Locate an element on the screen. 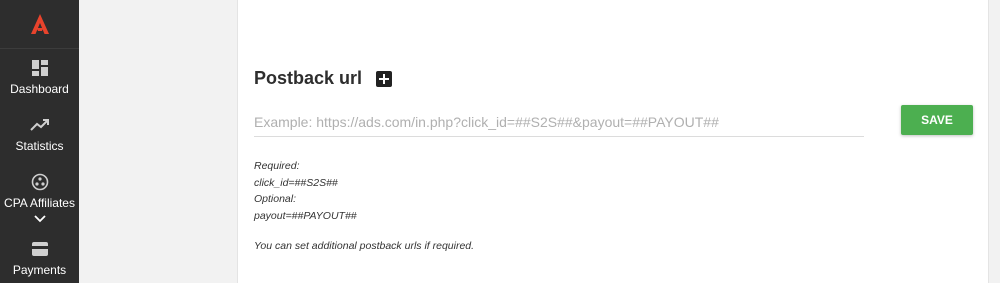  brand-a-logo-icon is located at coordinates (39, 24).